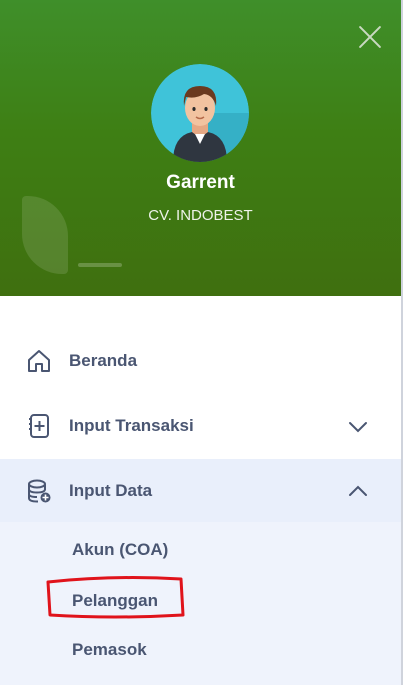 The image size is (403, 685). I want to click on document-plus-icon, so click(39, 426).